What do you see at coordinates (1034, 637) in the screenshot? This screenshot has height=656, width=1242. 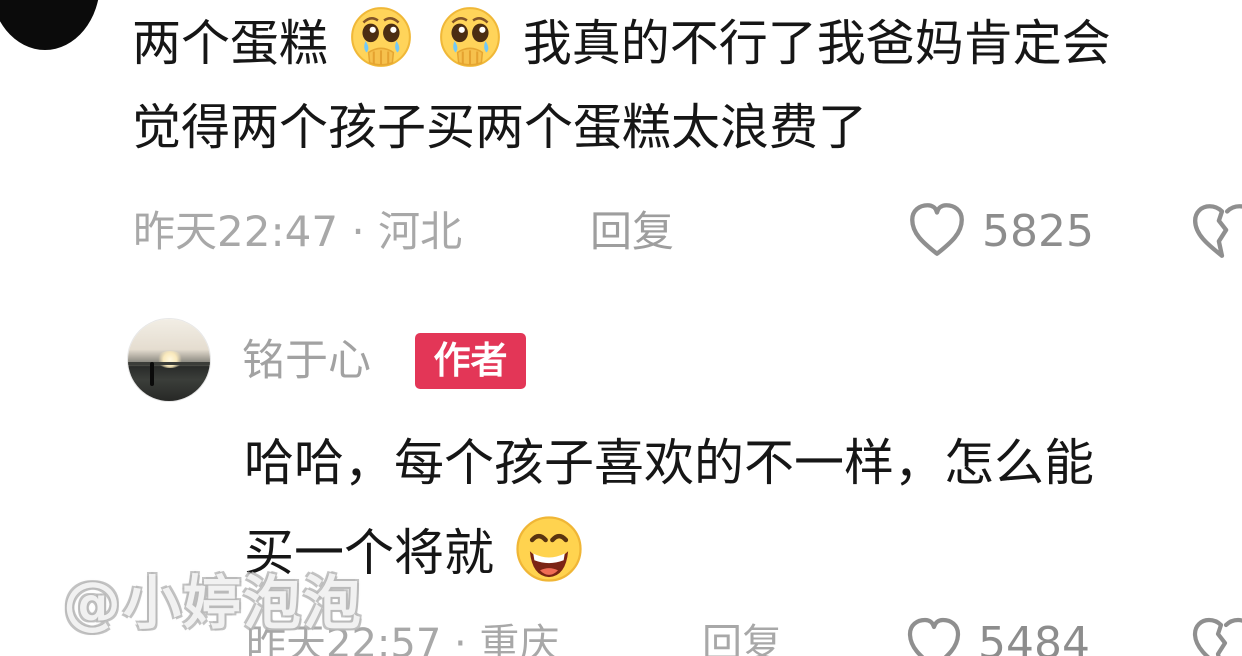 I see `reply-like-count: 5484` at bounding box center [1034, 637].